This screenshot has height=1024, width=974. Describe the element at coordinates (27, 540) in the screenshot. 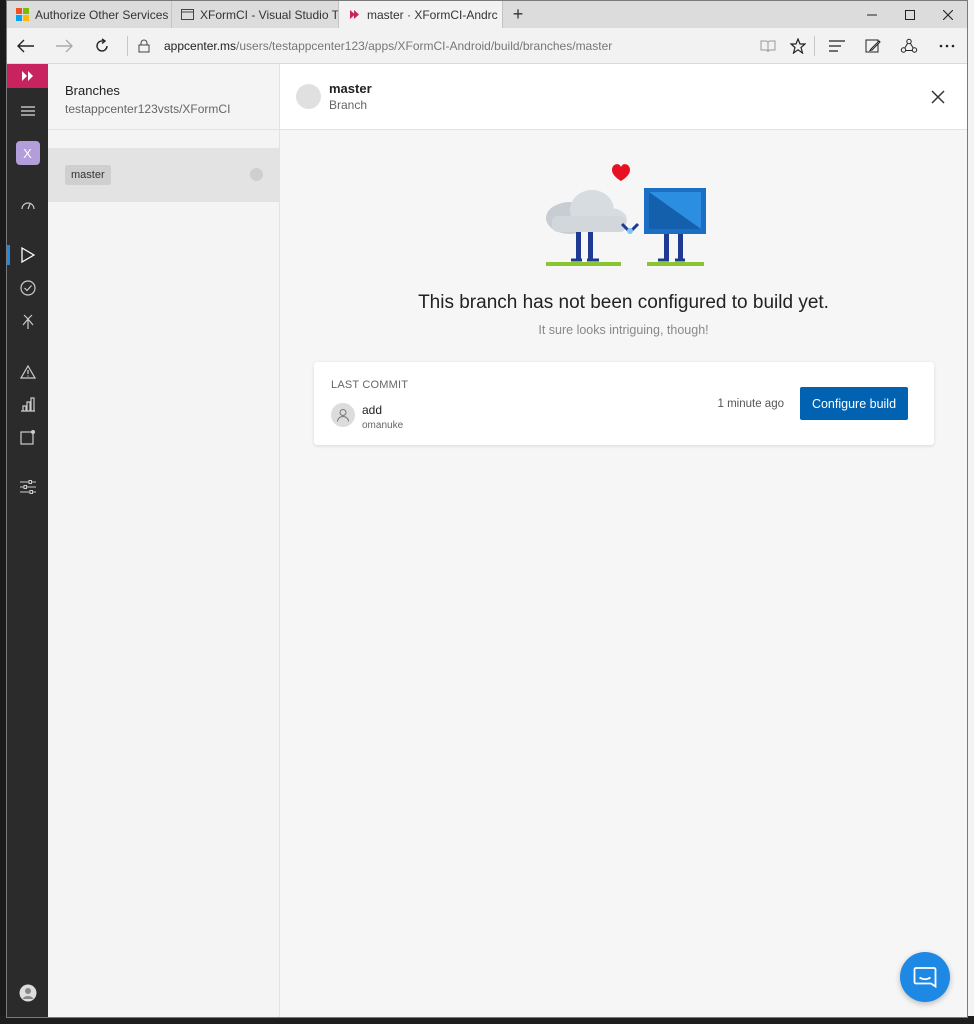

I see `nav-rail: X` at that location.